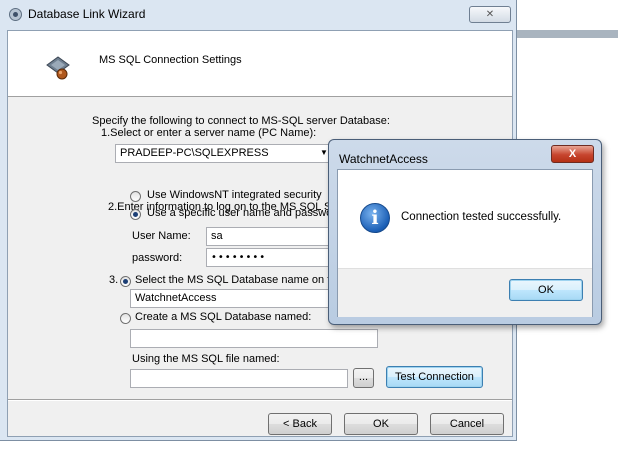 This screenshot has width=618, height=453. Describe the element at coordinates (375, 218) in the screenshot. I see `info-icon: i` at that location.